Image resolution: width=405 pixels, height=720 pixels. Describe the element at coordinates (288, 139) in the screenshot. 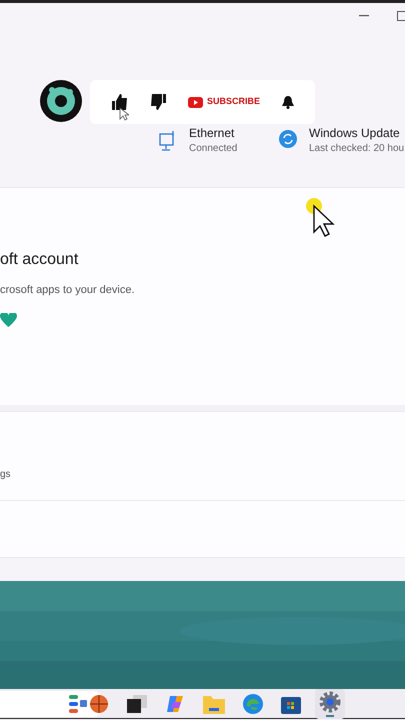

I see `sync-icon` at that location.